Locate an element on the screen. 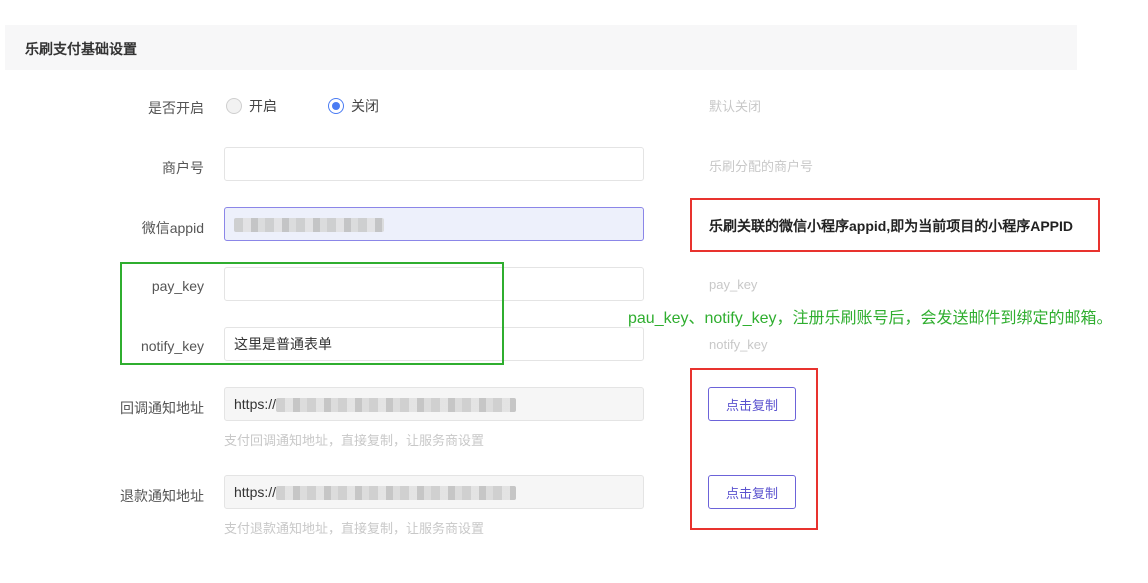  wechat-appid-input is located at coordinates (434, 224).